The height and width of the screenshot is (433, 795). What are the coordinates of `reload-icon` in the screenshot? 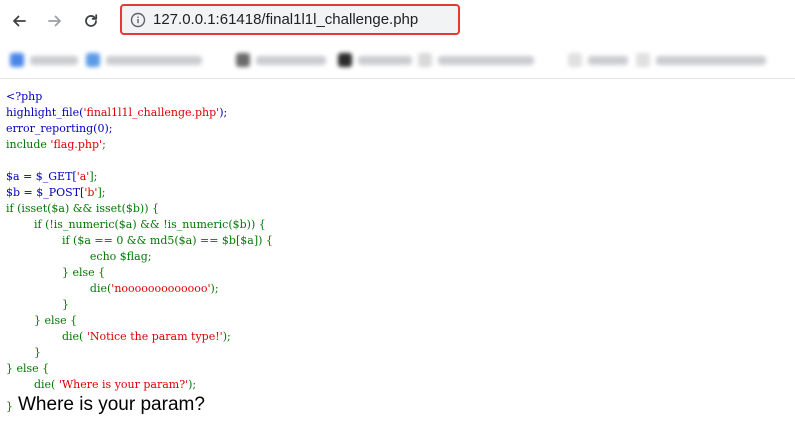 It's located at (91, 20).